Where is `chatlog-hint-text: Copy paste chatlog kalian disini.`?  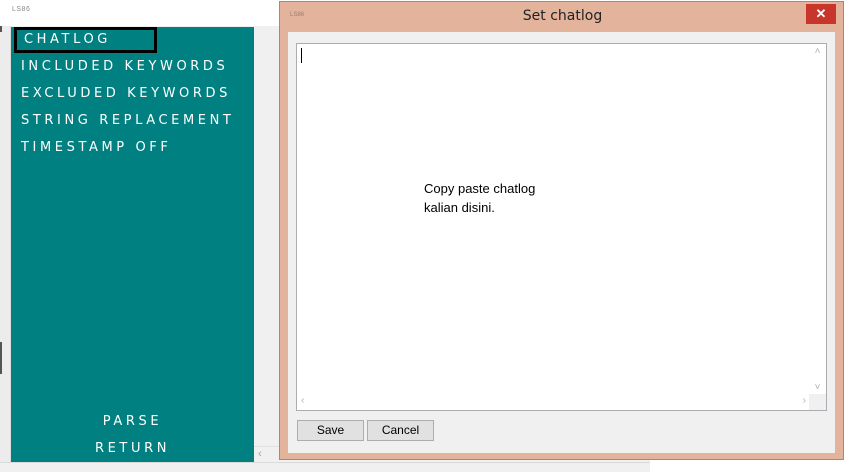 chatlog-hint-text: Copy paste chatlog kalian disini. is located at coordinates (480, 198).